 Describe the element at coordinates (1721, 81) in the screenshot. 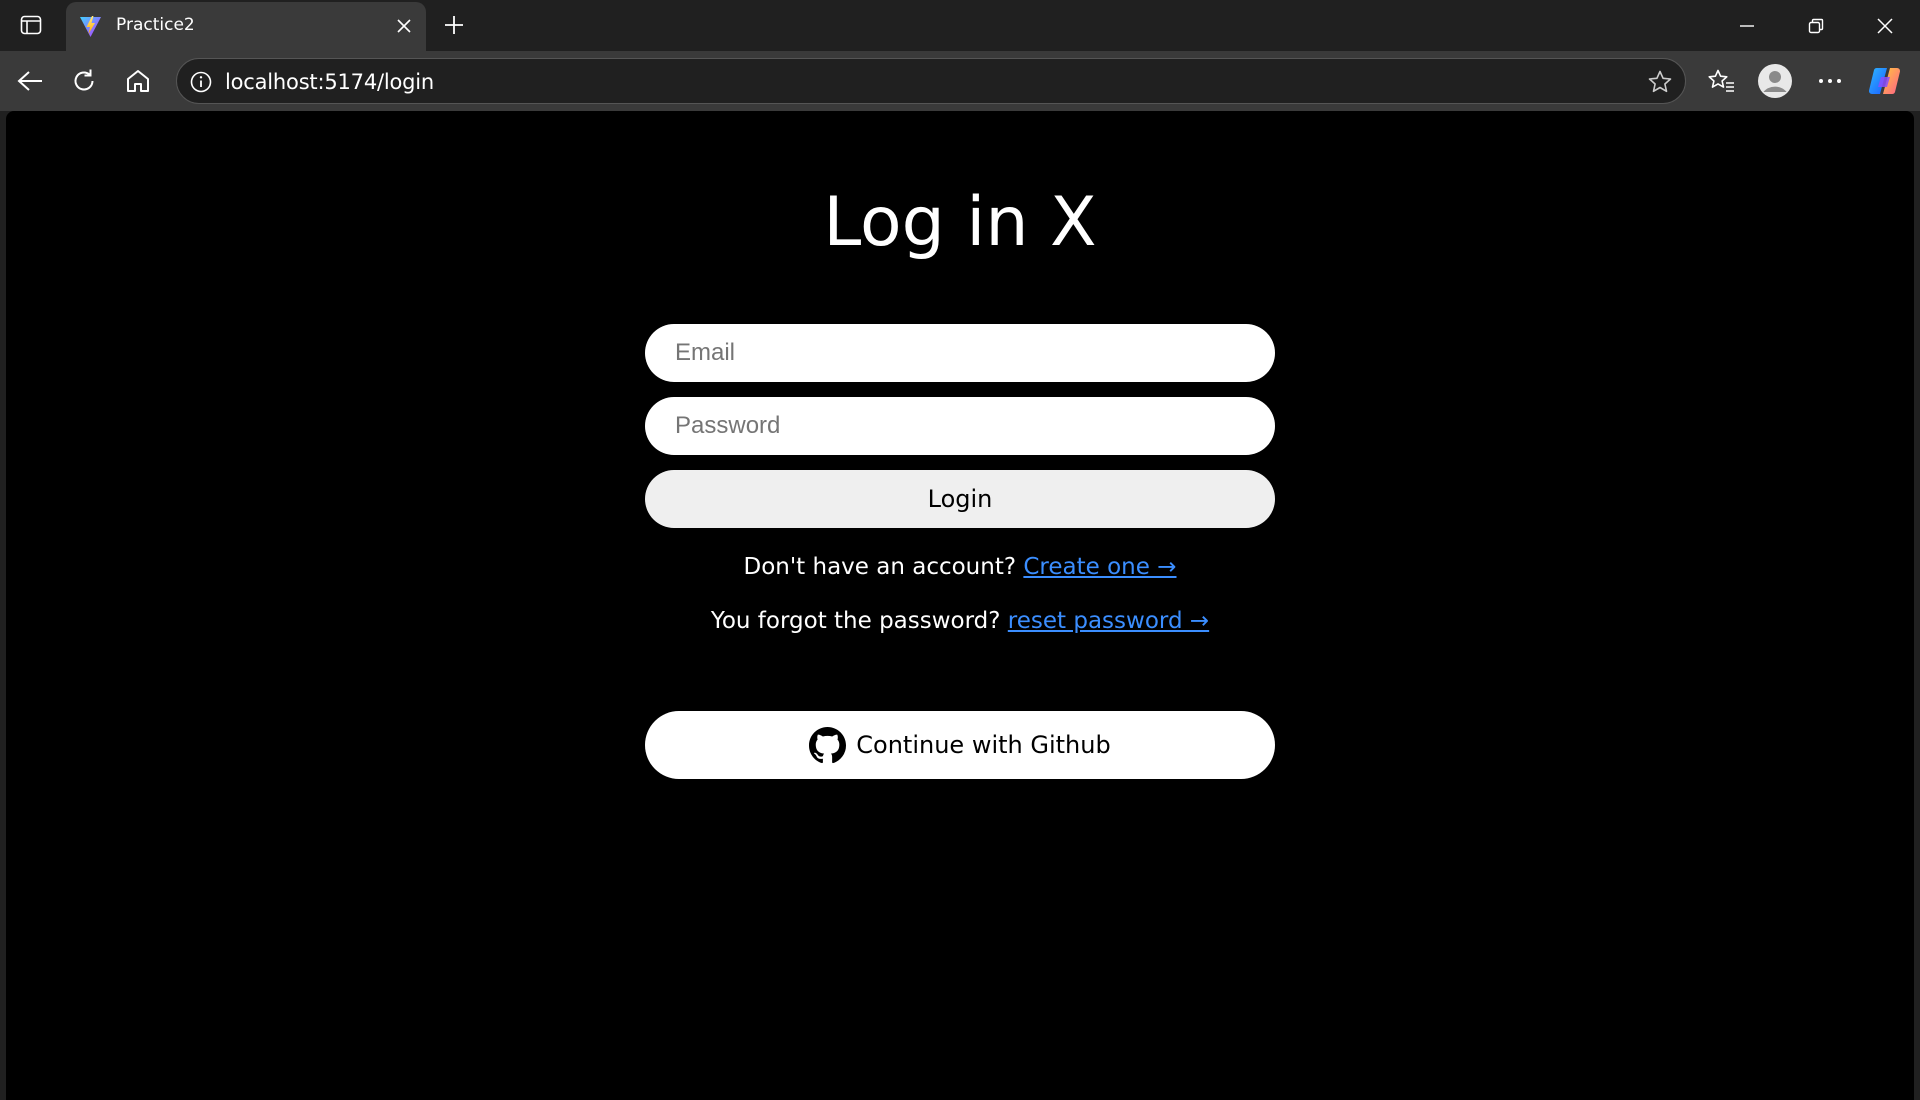

I see `favorites-icon` at that location.